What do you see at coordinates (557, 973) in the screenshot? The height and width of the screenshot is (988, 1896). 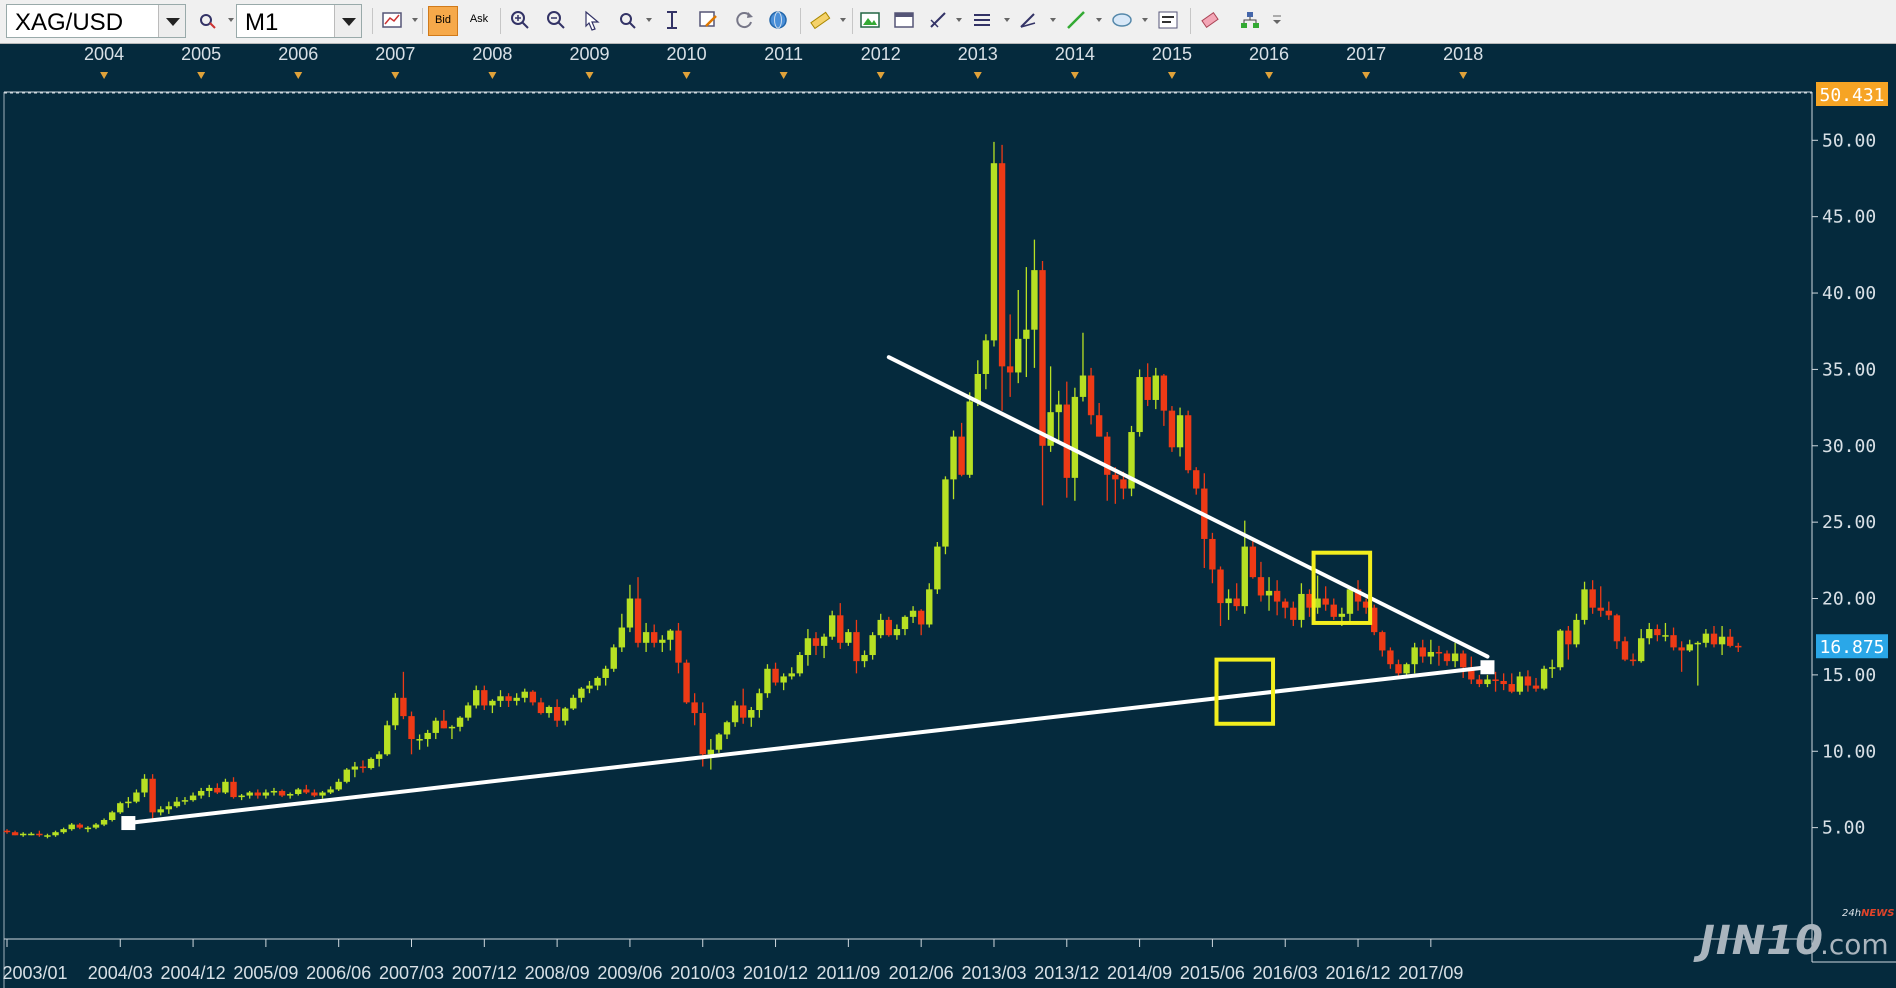 I see `bottom-axis-label: 2008/09` at bounding box center [557, 973].